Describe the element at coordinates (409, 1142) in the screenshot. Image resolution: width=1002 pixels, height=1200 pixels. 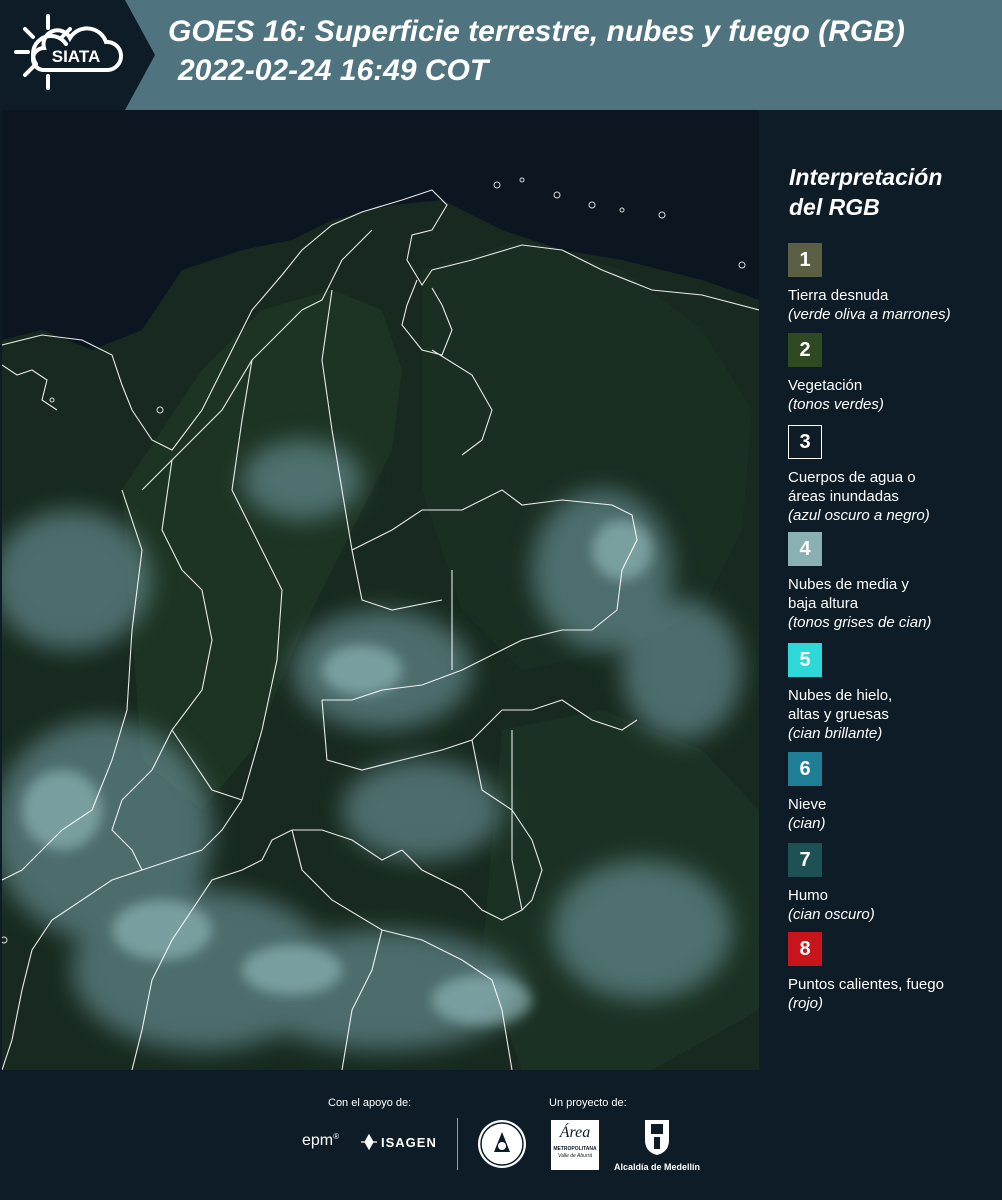
I see `isagen-logo-text: ISAGEN` at that location.